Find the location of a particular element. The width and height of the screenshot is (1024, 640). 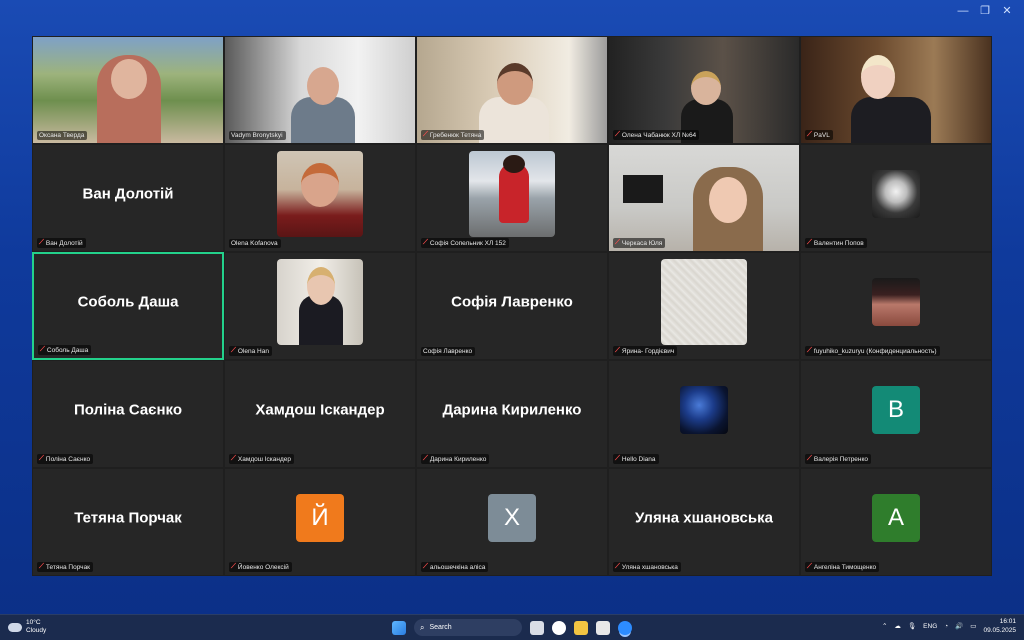

participant-tile: ⟋ Олена Чабанюк ХЛ №64 is located at coordinates (704, 90).